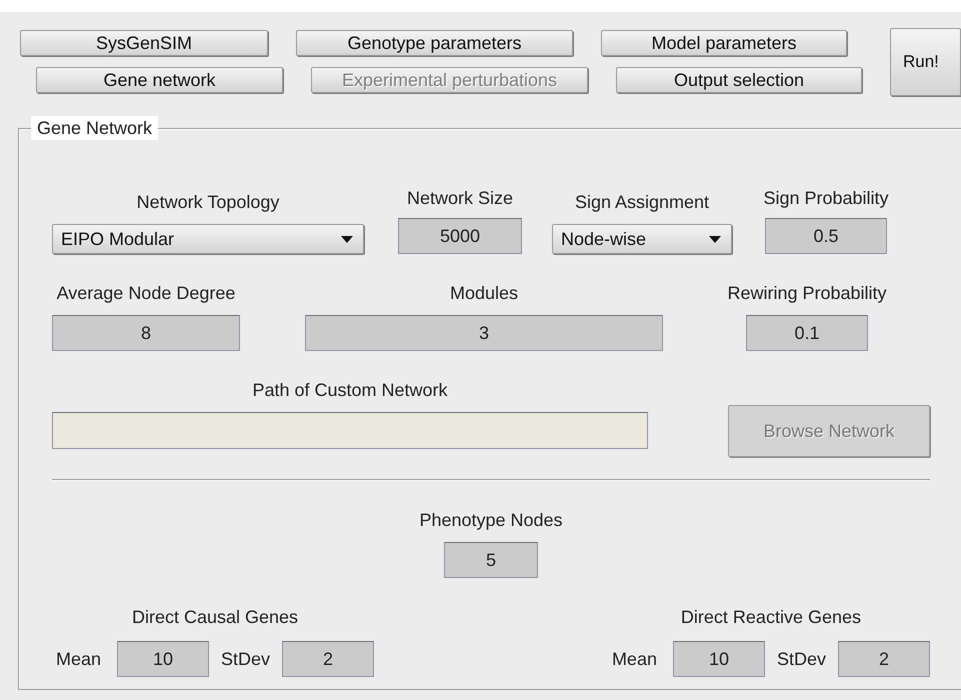 The width and height of the screenshot is (961, 700). I want to click on network-size-field: 5000, so click(460, 236).